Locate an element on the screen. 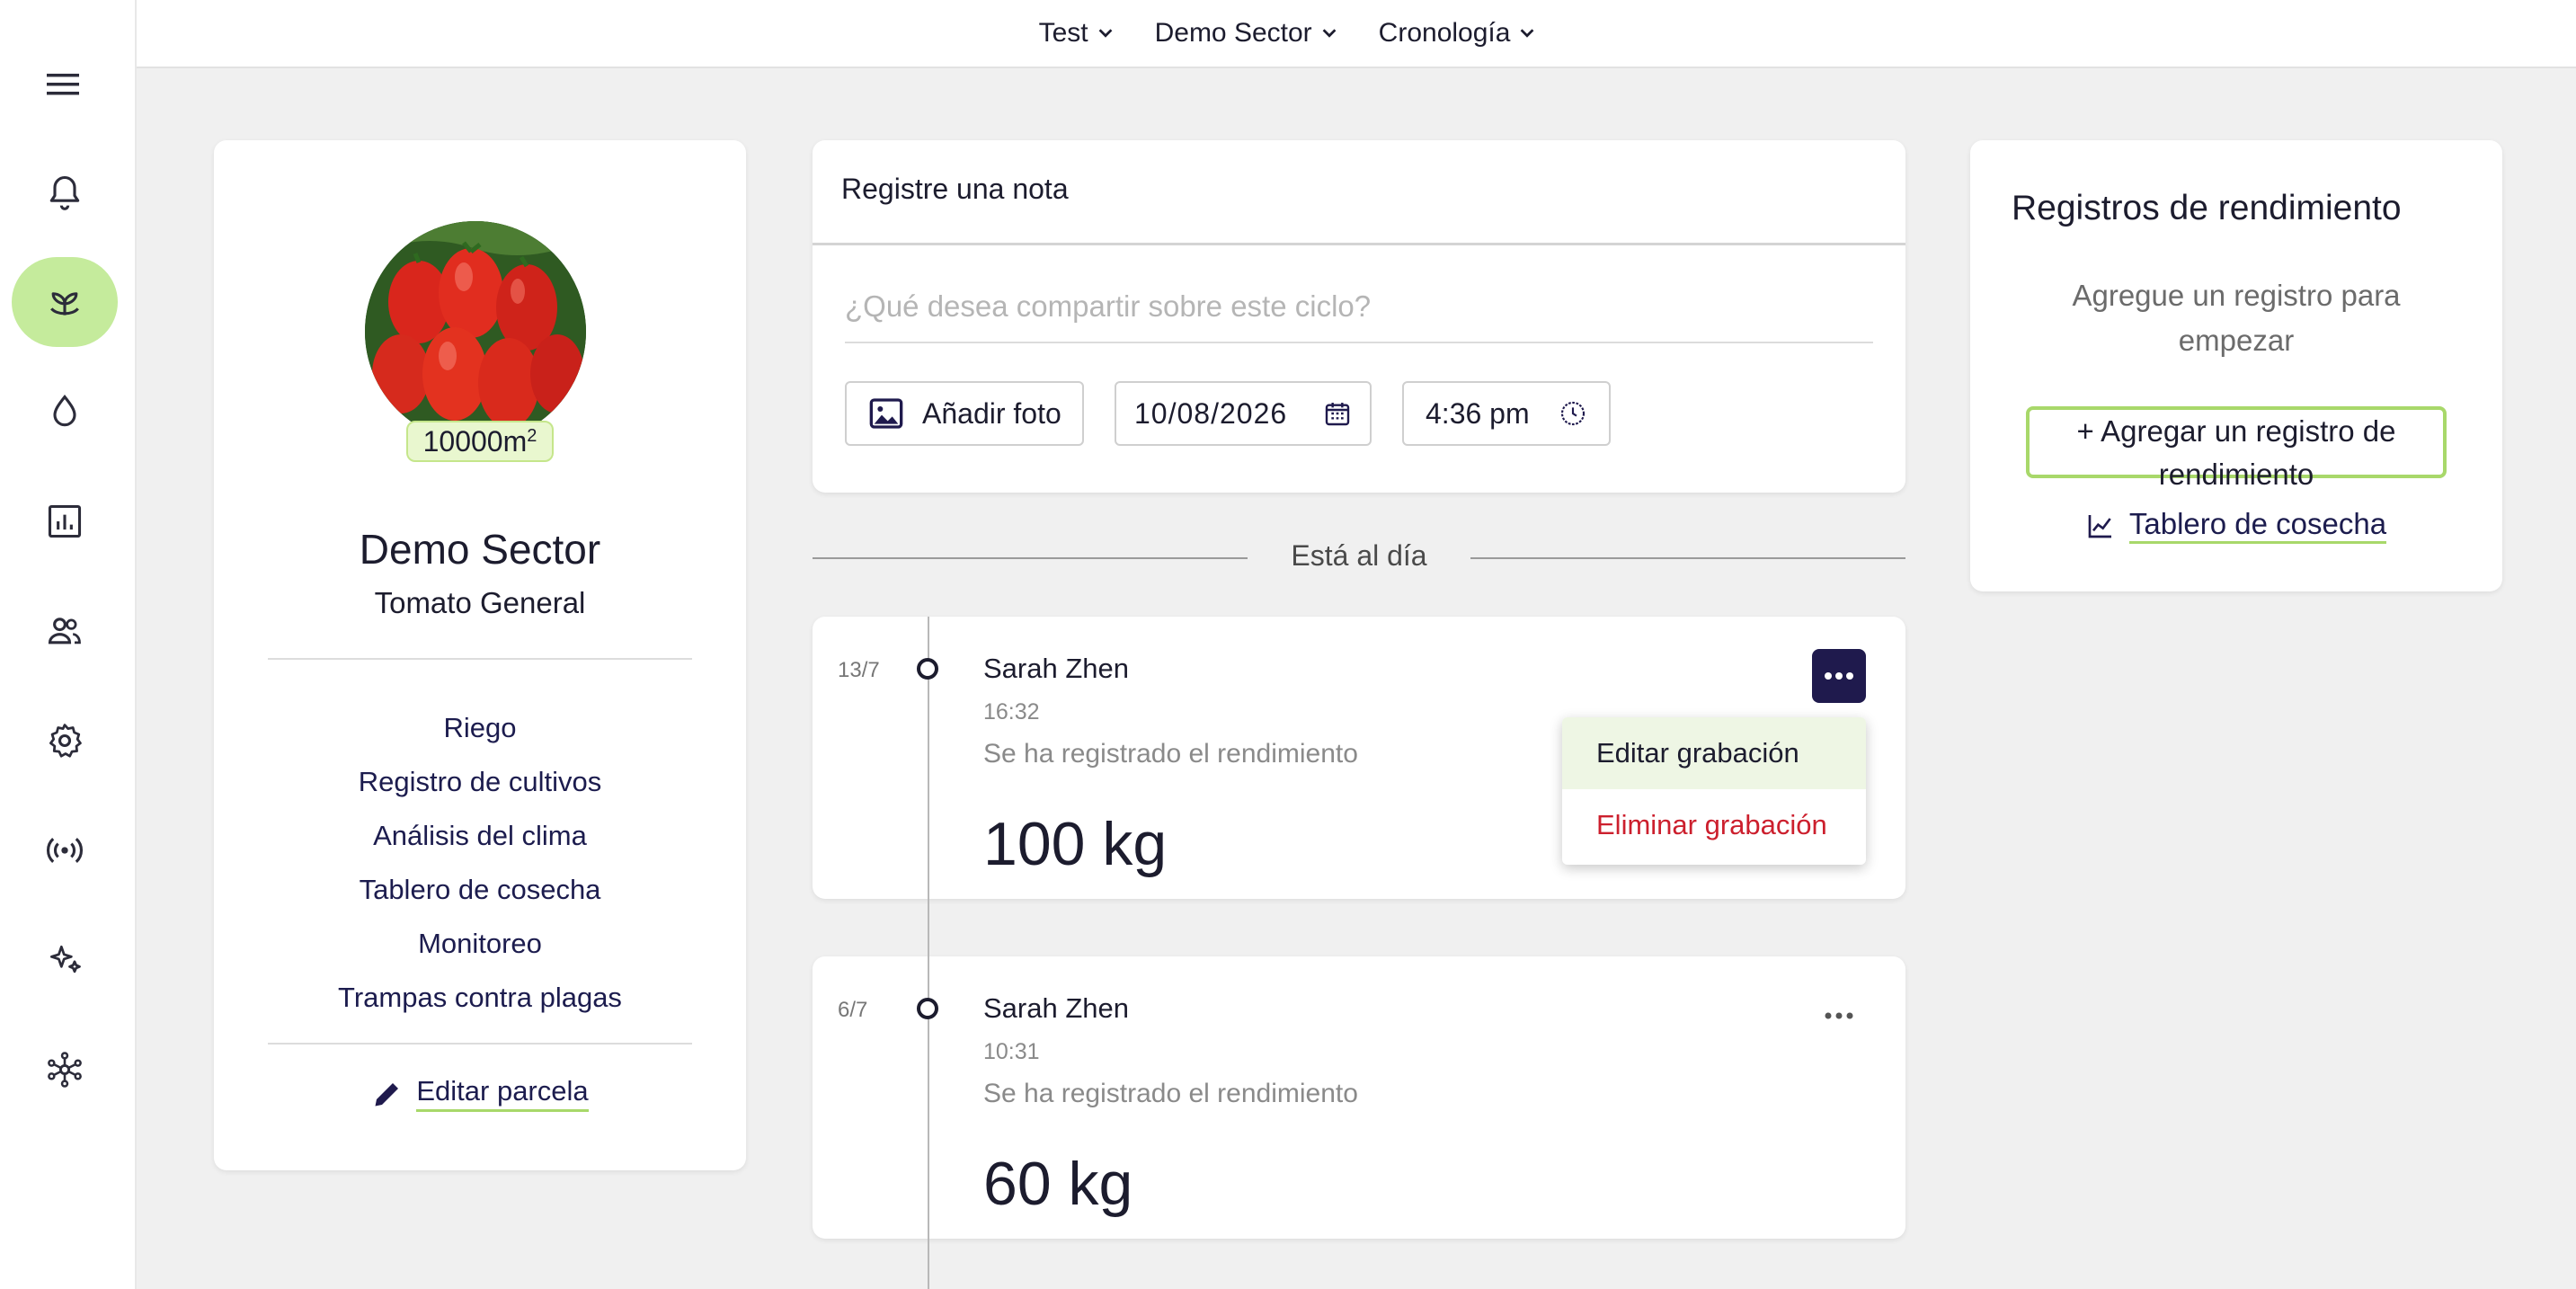 This screenshot has width=2576, height=1289. sidebar-item-sensors is located at coordinates (65, 850).